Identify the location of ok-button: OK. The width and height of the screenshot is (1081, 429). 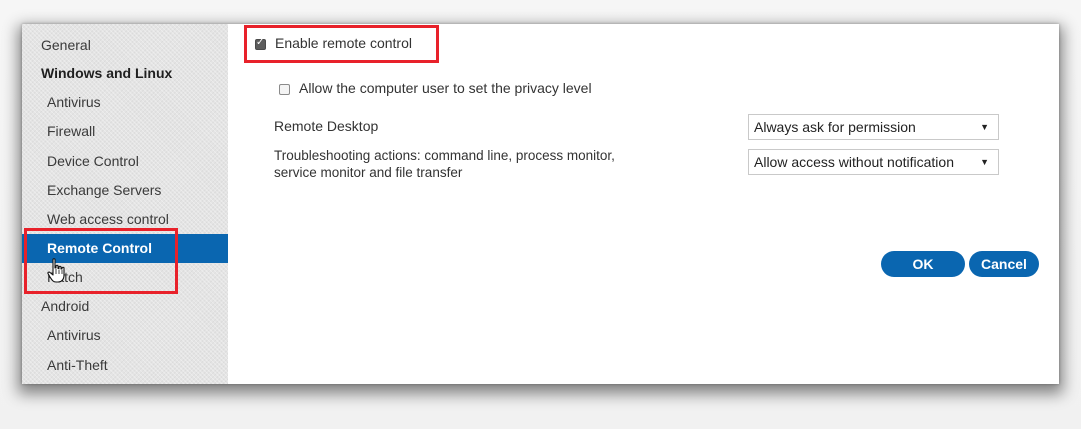
(923, 264).